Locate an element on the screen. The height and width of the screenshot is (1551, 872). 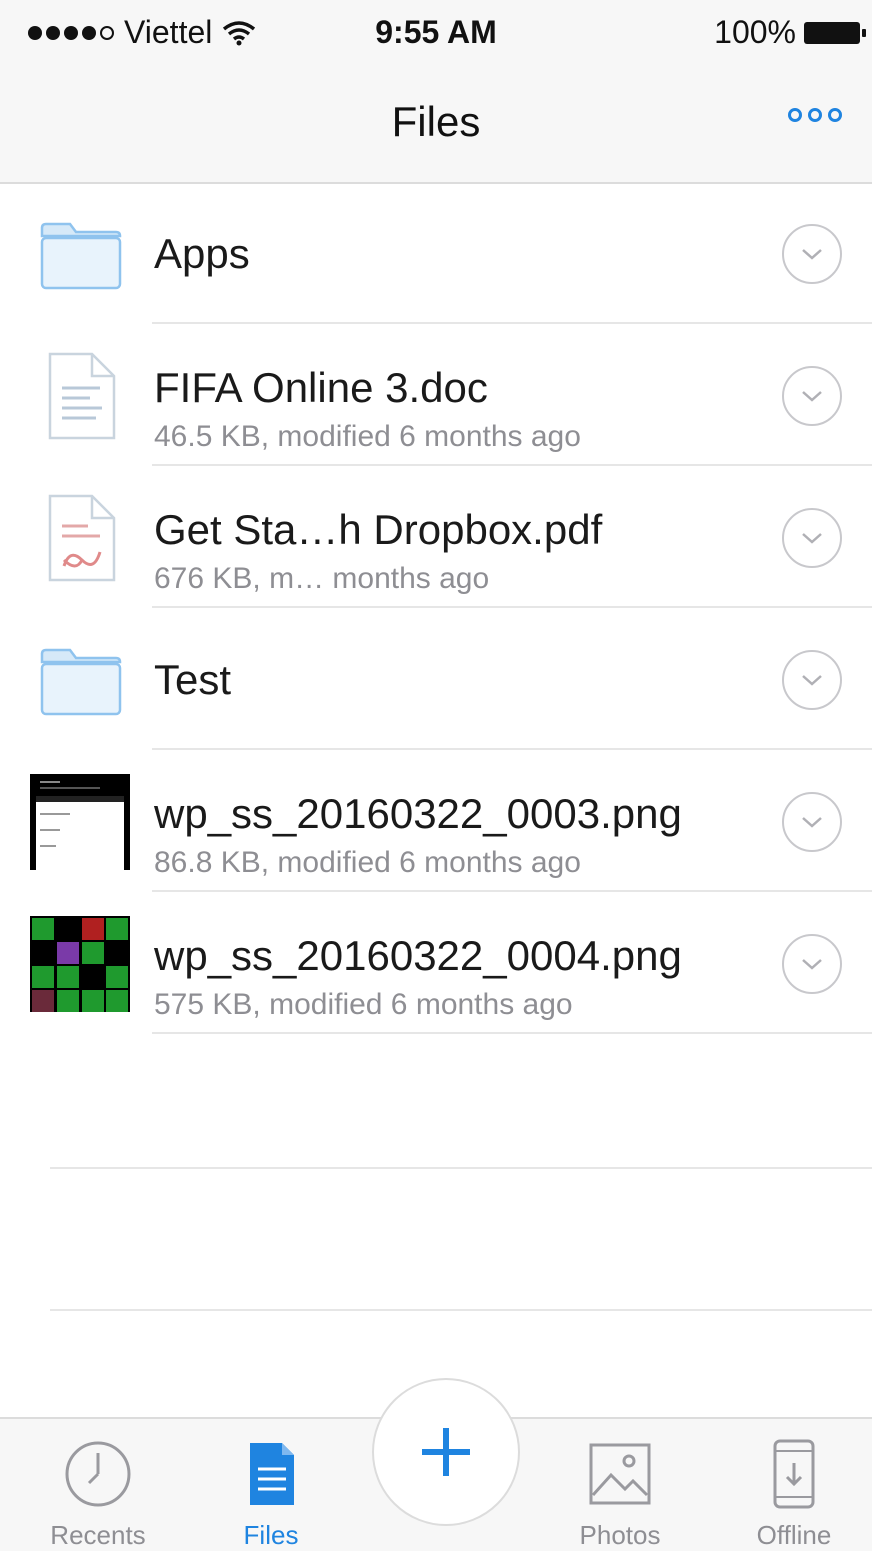
photos-icon is located at coordinates (620, 1474).